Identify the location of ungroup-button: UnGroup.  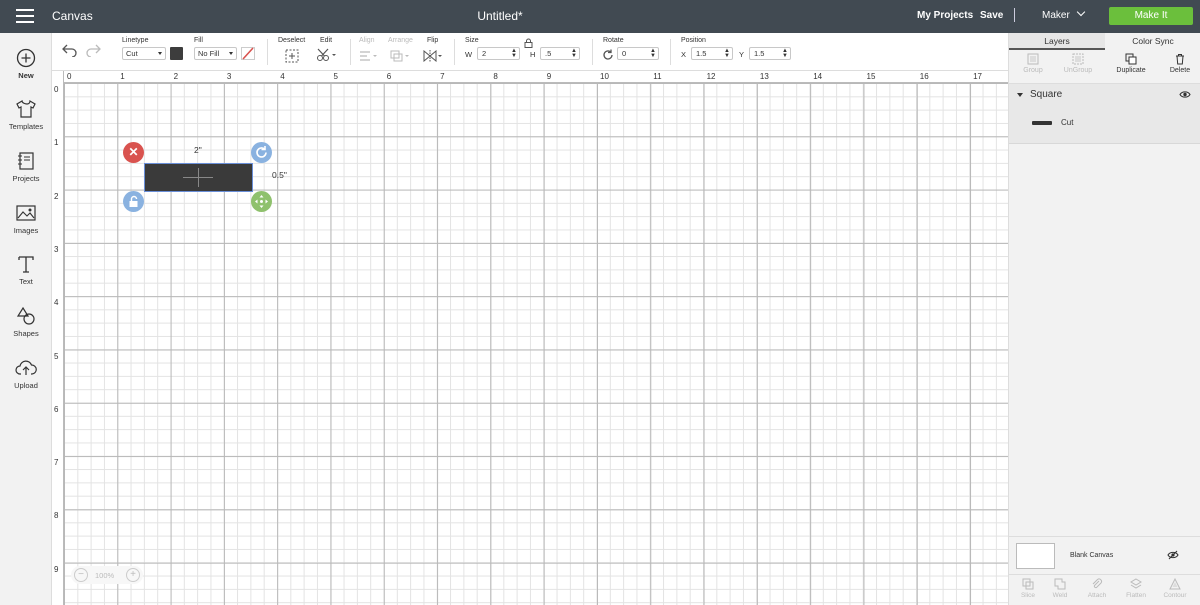
(1078, 63).